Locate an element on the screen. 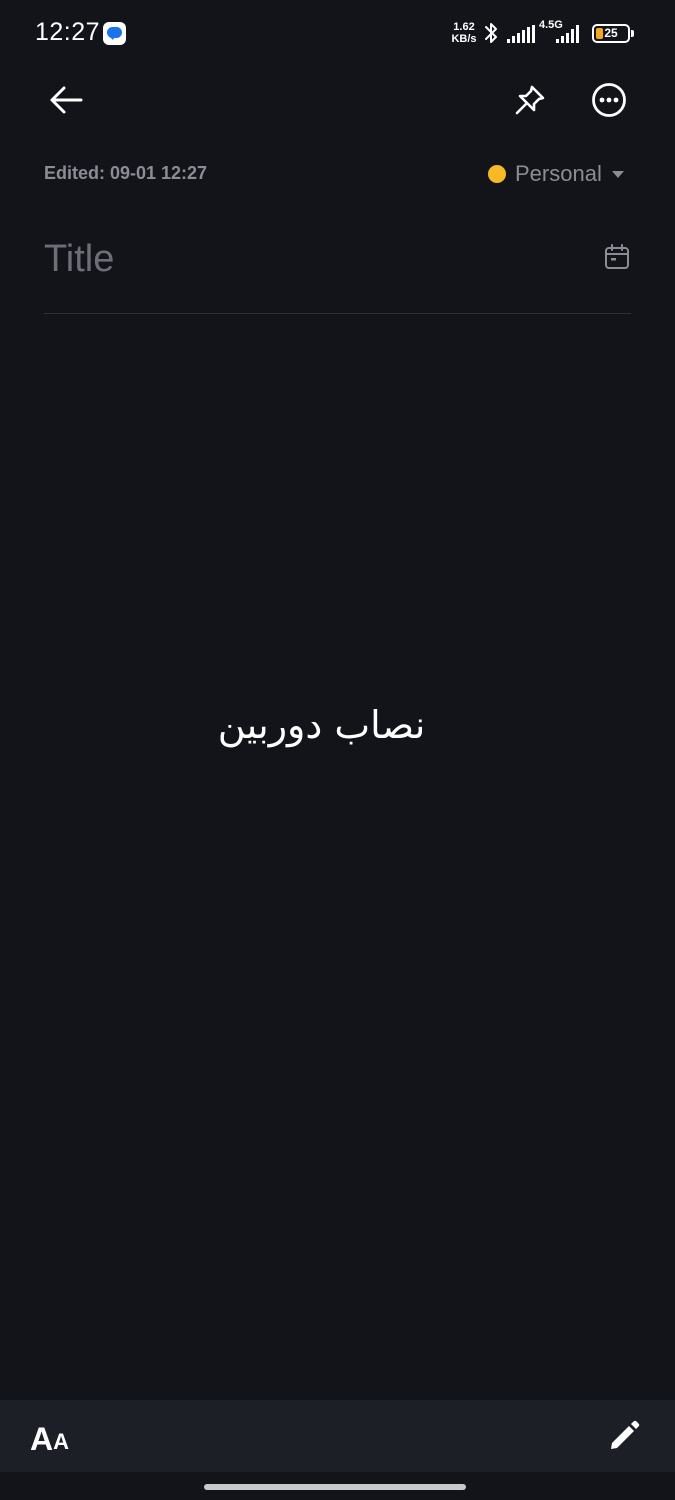 This screenshot has width=675, height=1500. category-color-dot is located at coordinates (497, 174).